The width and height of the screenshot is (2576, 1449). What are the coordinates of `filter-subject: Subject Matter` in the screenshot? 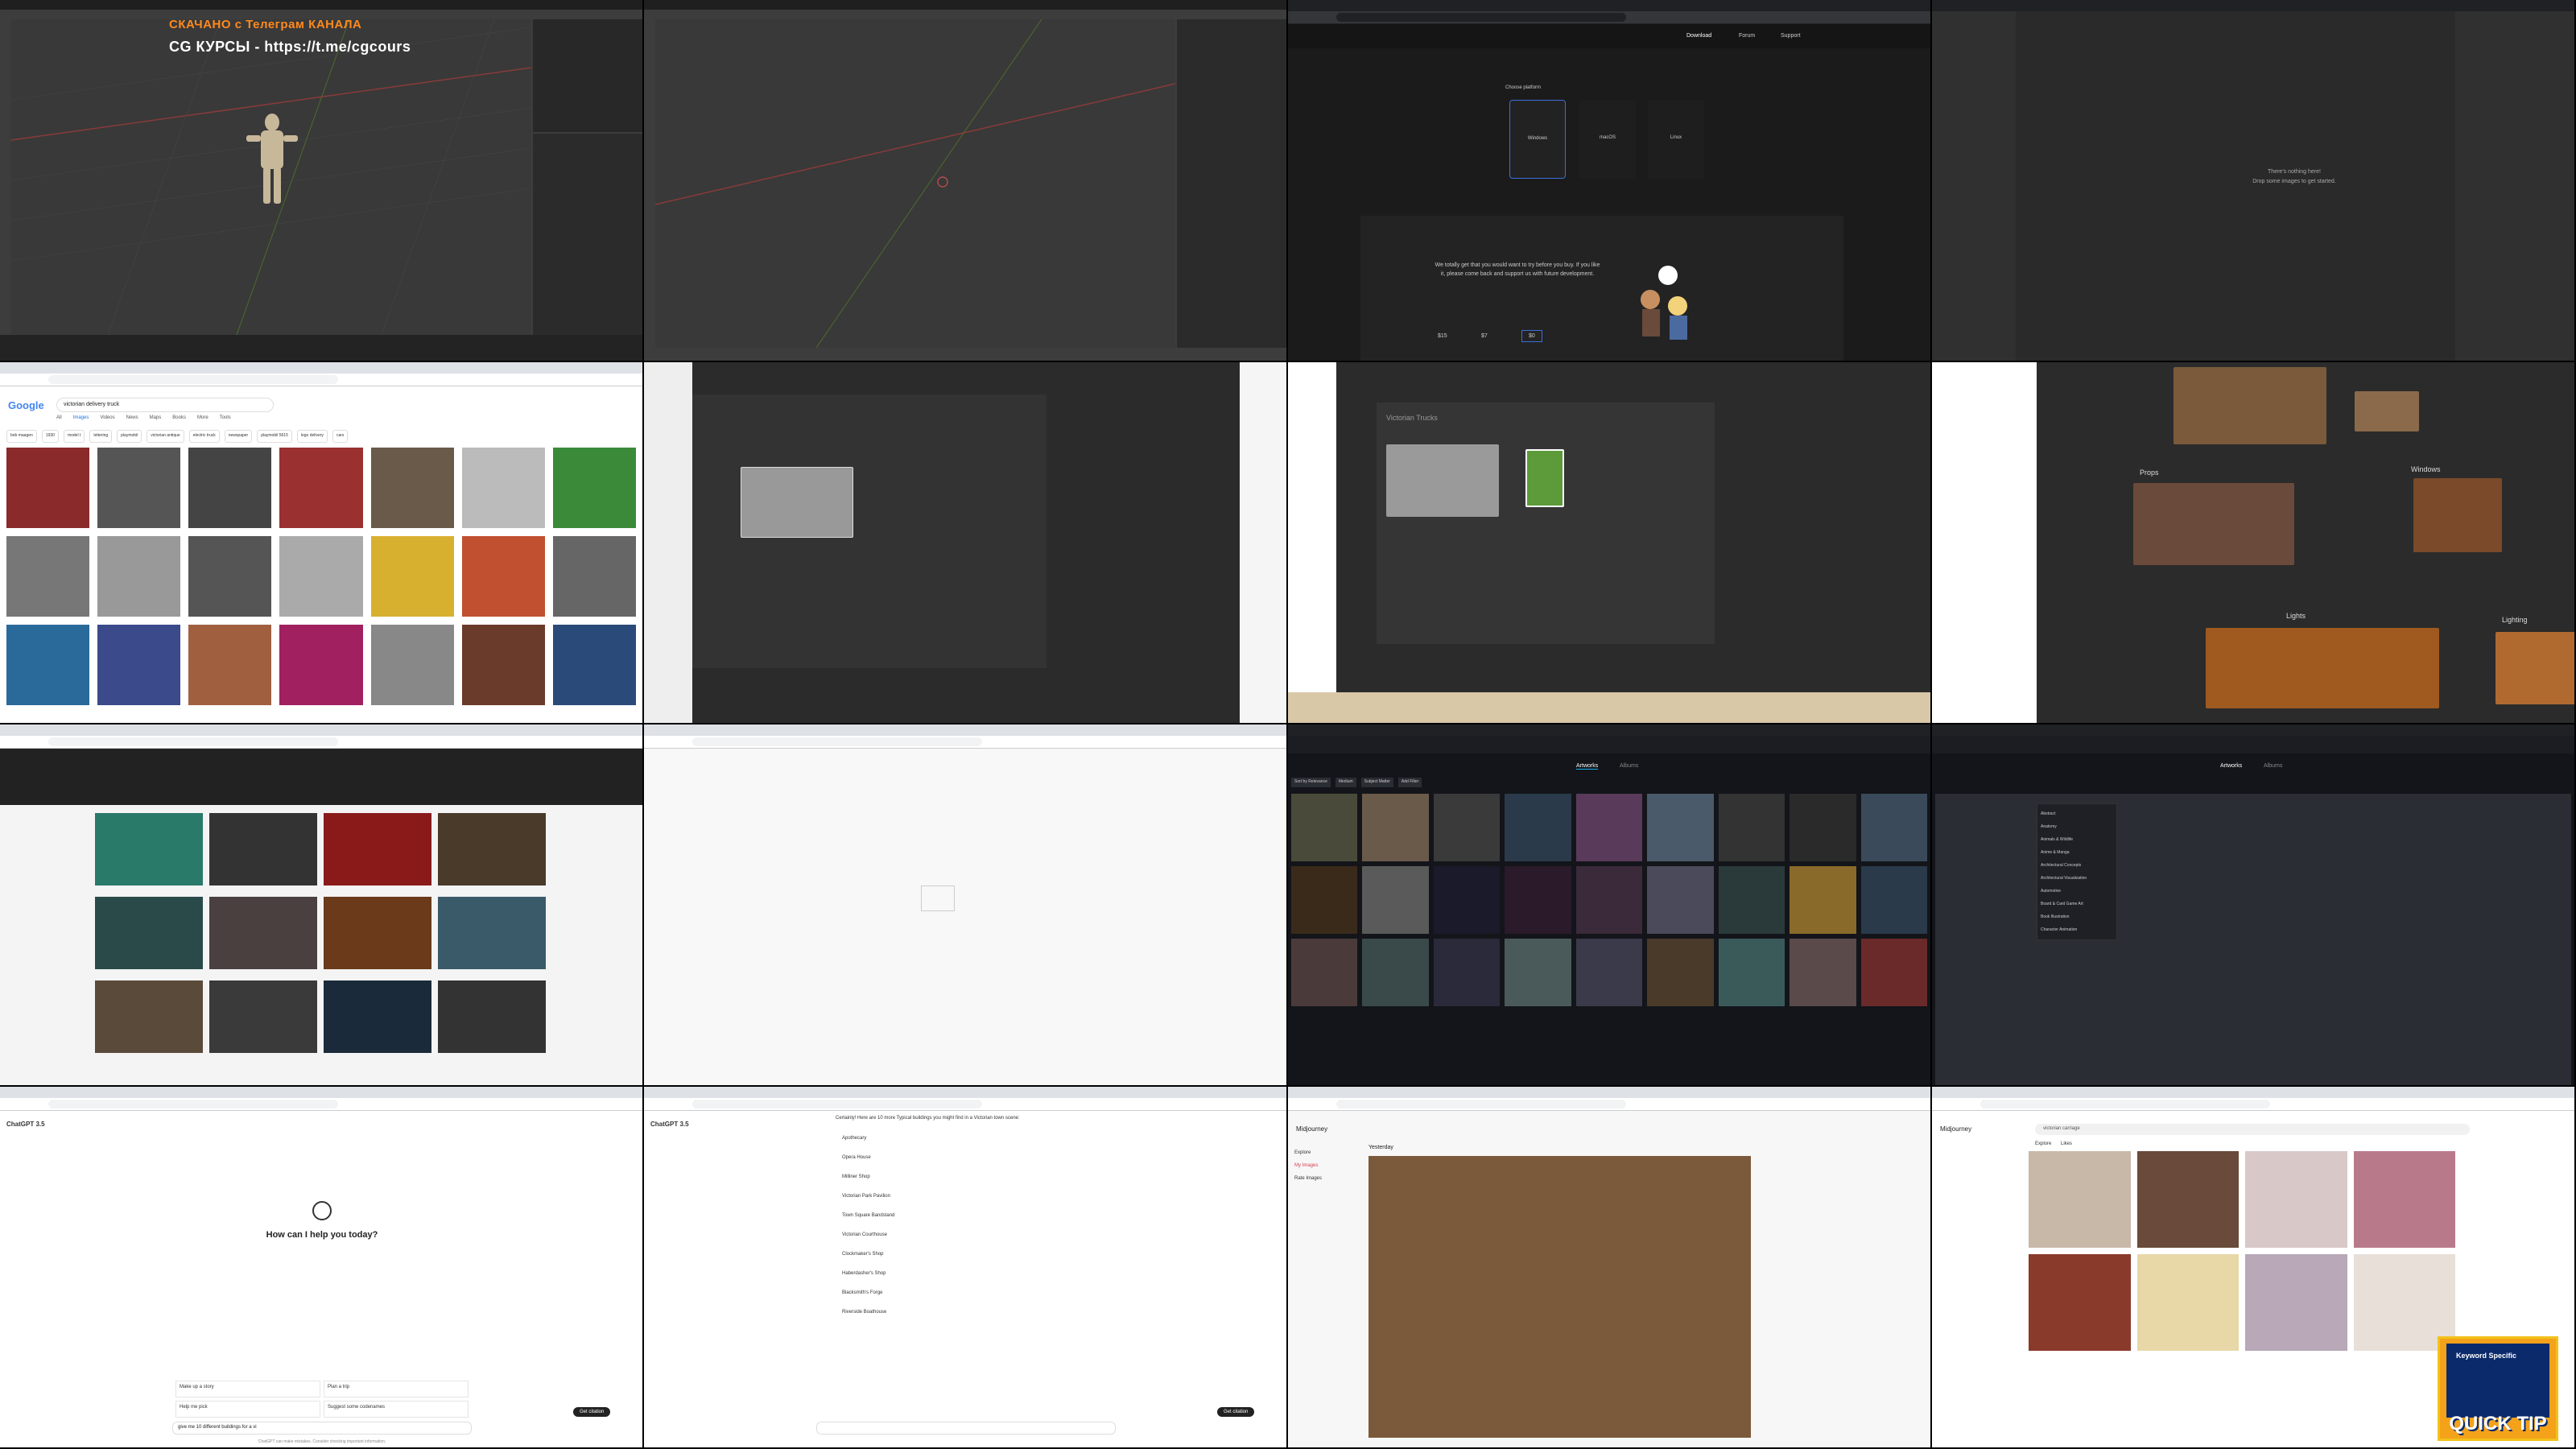 It's located at (1376, 782).